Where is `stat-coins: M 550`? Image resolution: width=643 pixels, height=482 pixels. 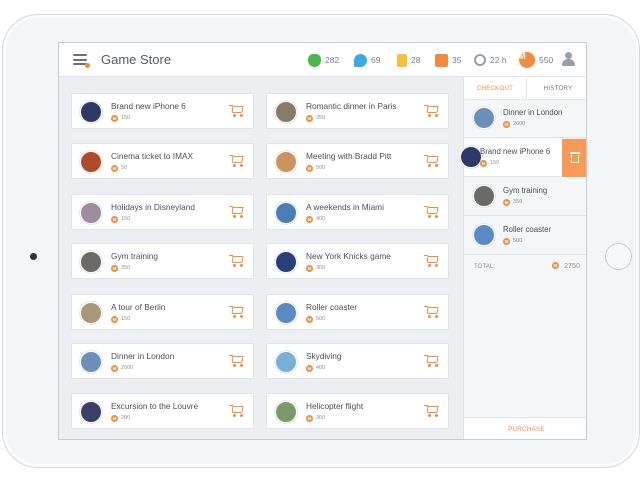
stat-coins: M 550 is located at coordinates (536, 60).